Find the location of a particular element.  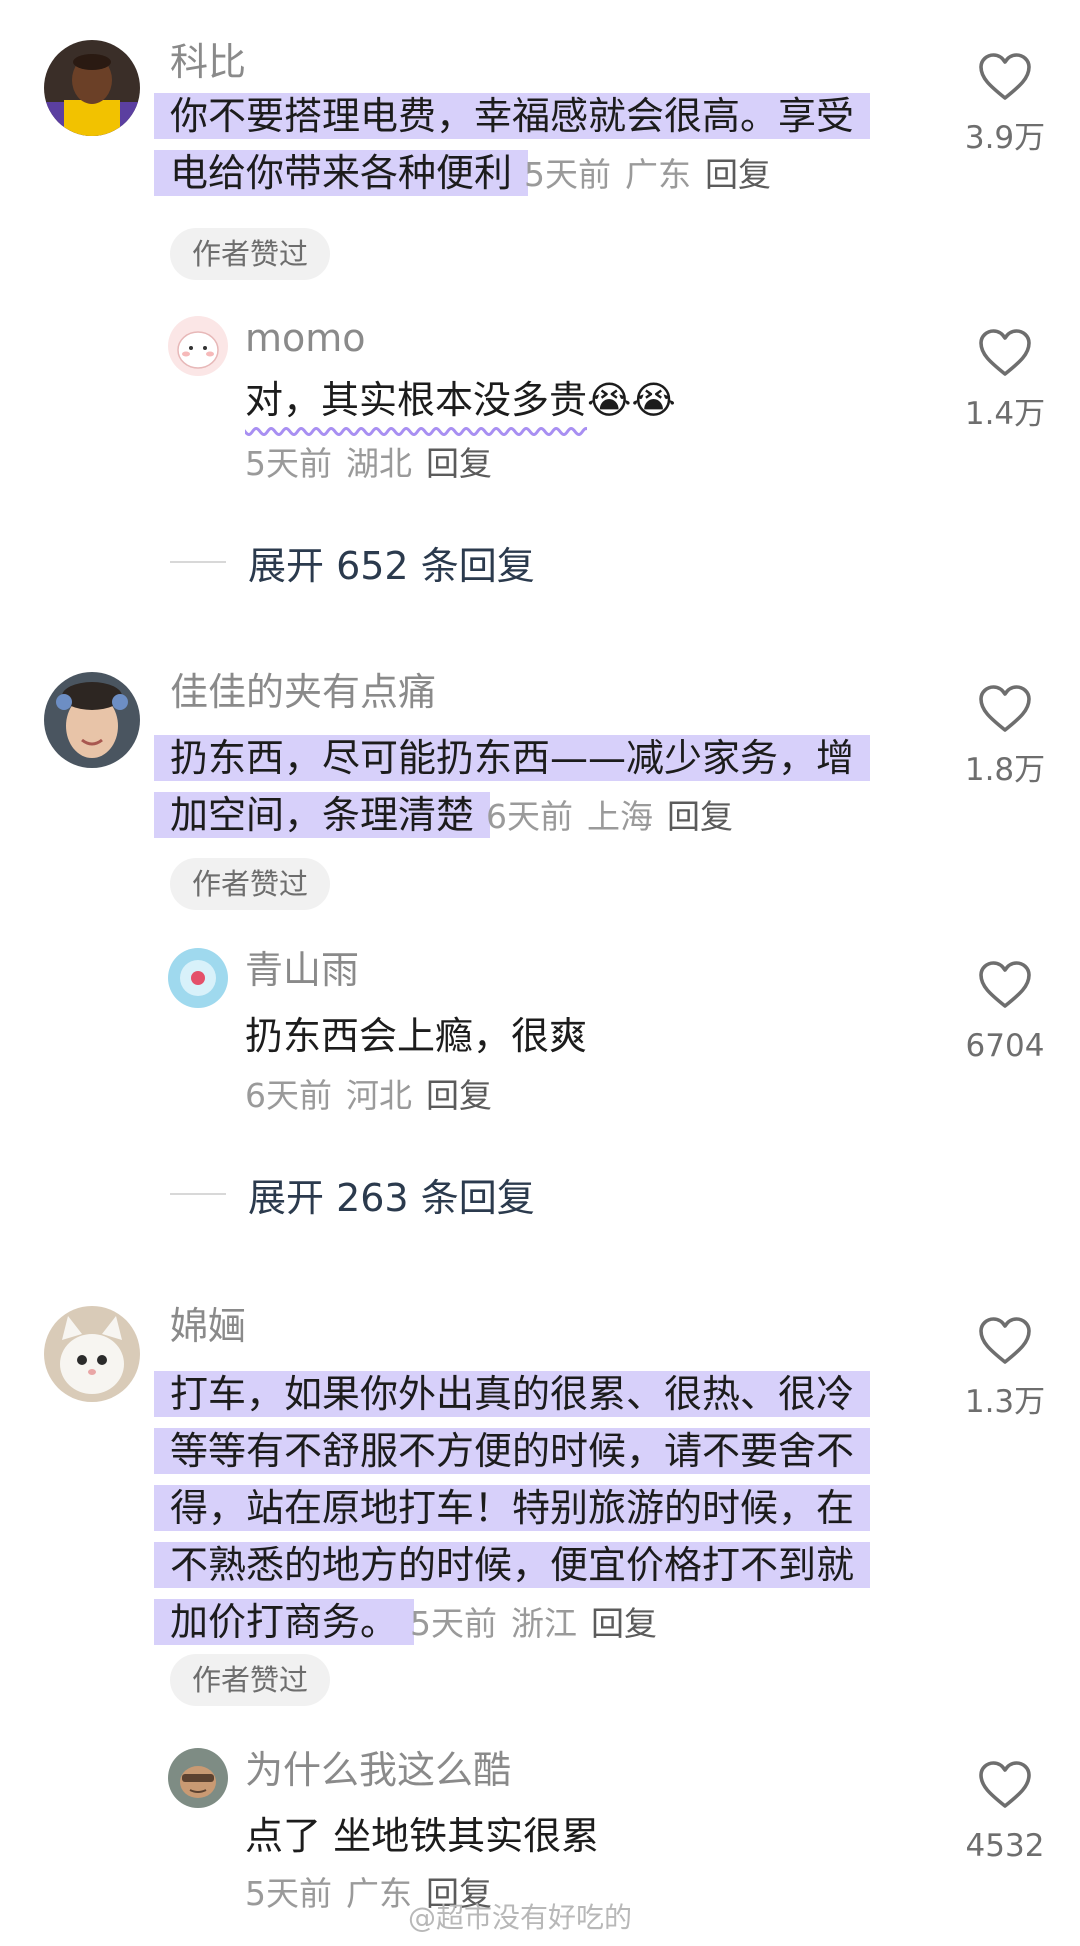

username: momo is located at coordinates (305, 338).